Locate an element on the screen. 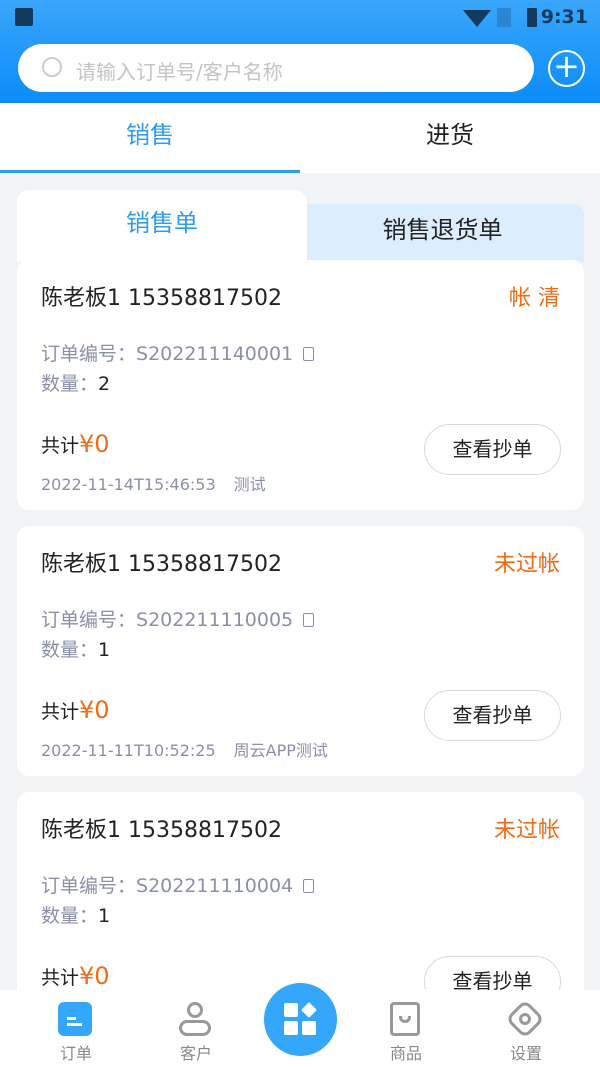 The width and height of the screenshot is (600, 1067). nav-products: 商品 is located at coordinates (406, 1028).